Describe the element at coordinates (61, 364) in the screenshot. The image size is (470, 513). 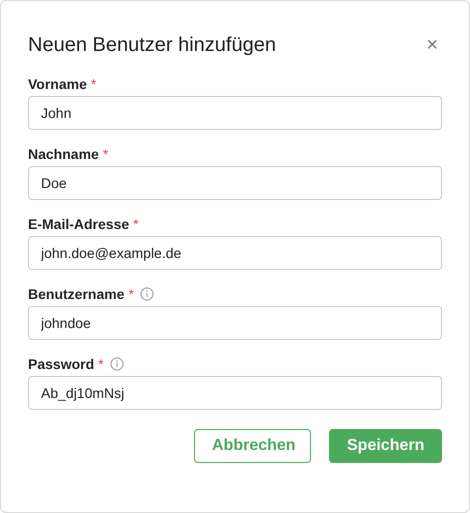
I see `field-label: Password` at that location.